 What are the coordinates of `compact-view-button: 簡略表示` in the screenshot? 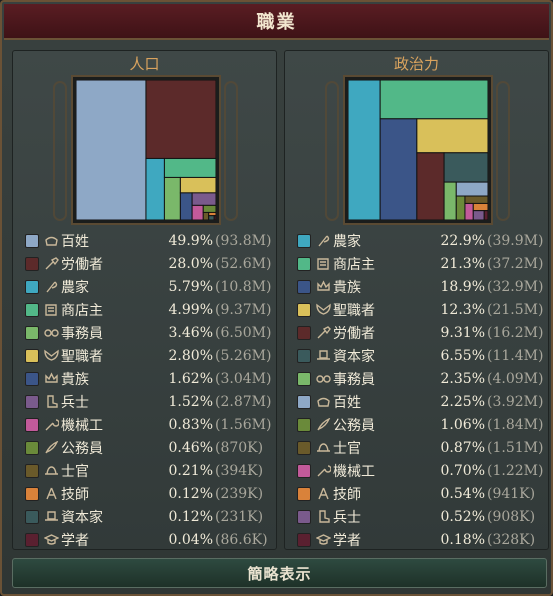 It's located at (279, 573).